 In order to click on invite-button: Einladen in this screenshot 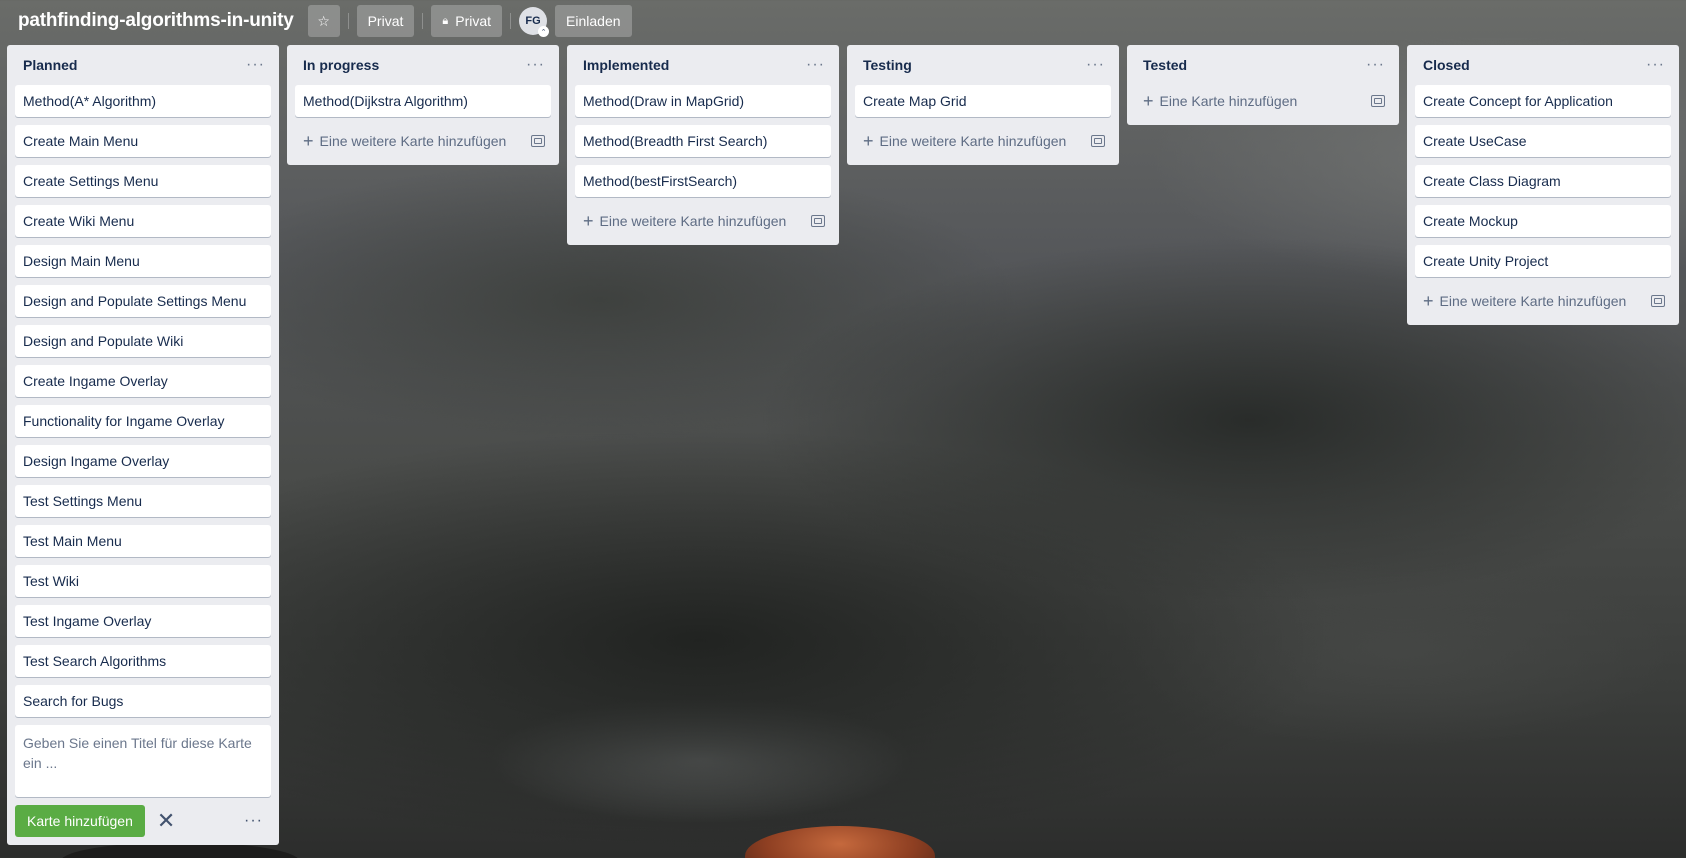, I will do `click(593, 21)`.